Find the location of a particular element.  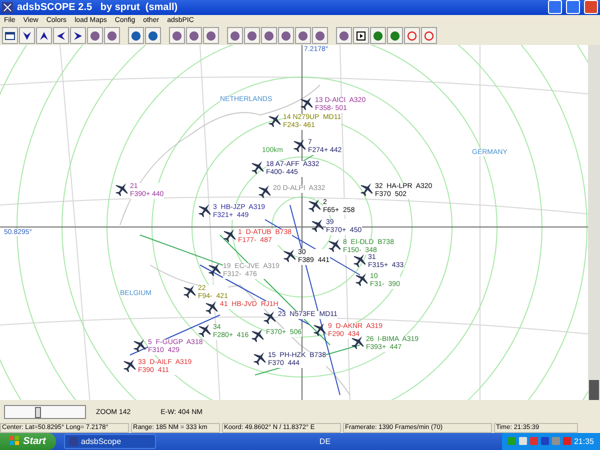

down-arrow-icon is located at coordinates (27, 35).